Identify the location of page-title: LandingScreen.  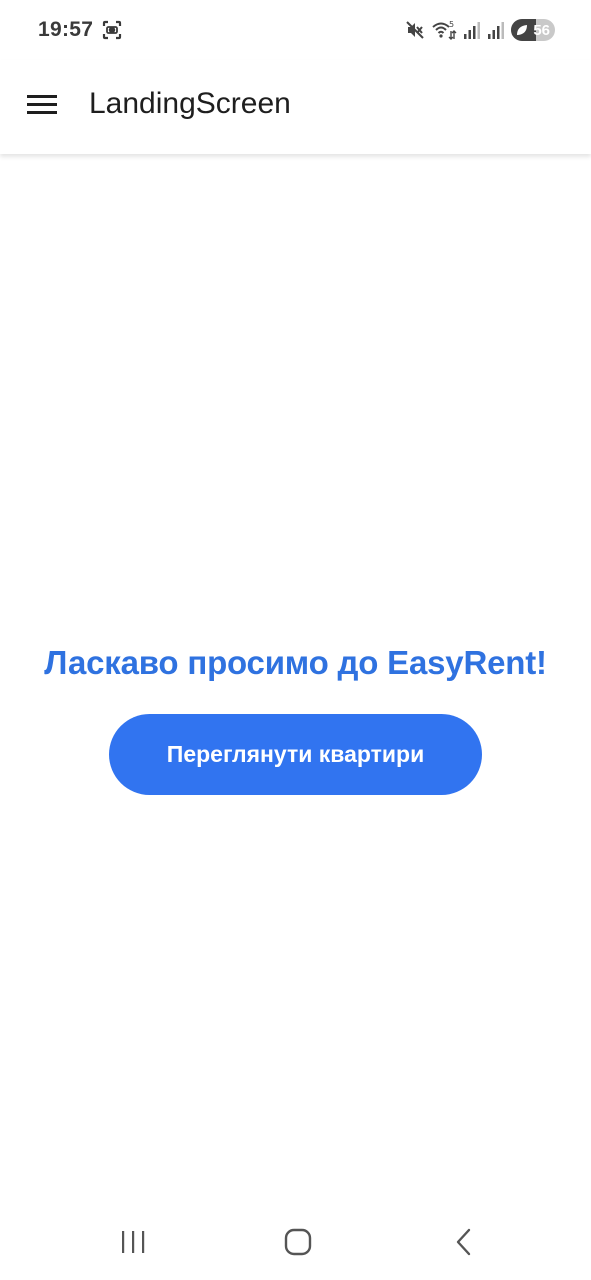
(190, 103).